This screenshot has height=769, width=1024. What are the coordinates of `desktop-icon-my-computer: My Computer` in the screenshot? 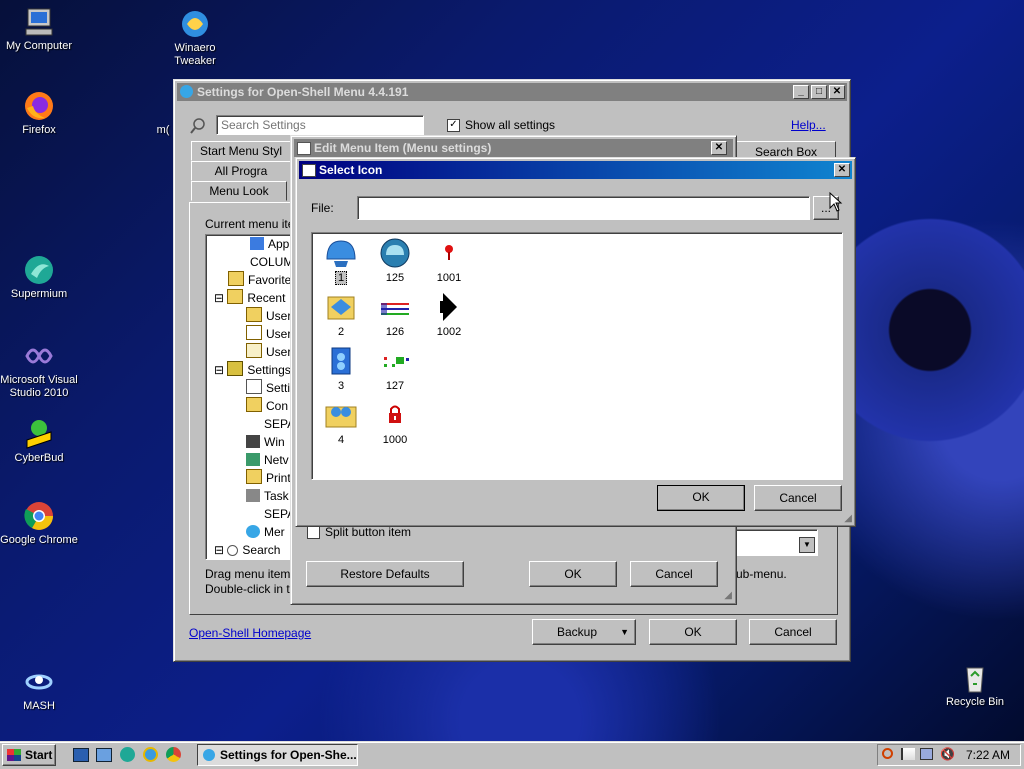 It's located at (40, 29).